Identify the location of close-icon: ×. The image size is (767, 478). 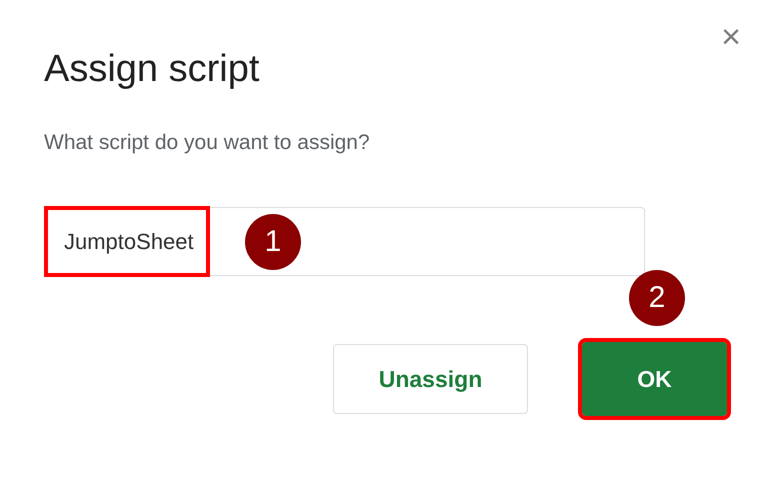
(731, 37).